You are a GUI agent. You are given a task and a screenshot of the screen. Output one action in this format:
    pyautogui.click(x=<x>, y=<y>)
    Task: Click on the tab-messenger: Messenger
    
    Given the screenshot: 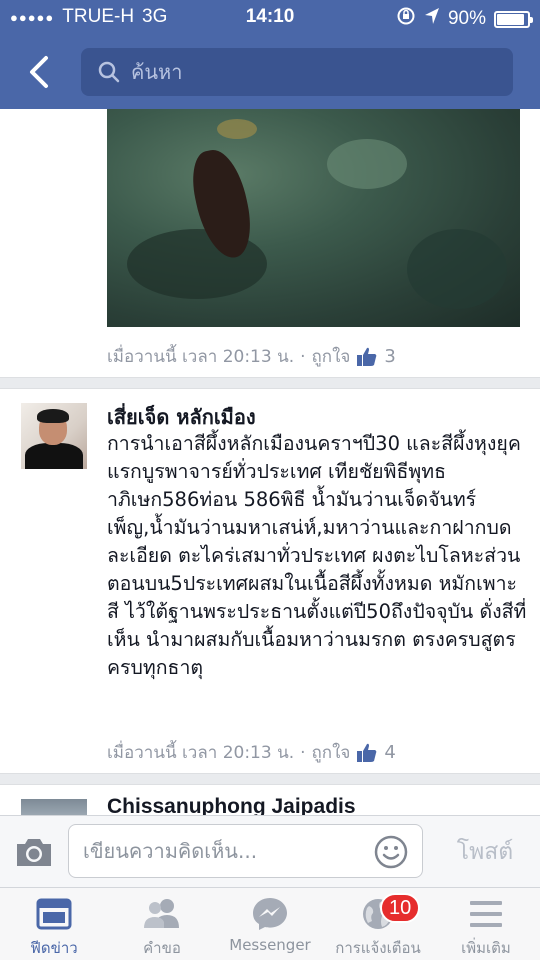 What is the action you would take?
    pyautogui.click(x=270, y=924)
    